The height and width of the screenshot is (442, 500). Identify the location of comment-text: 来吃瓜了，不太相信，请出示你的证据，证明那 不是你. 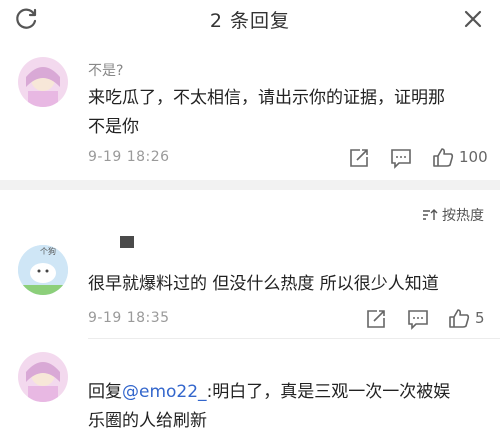
(266, 112).